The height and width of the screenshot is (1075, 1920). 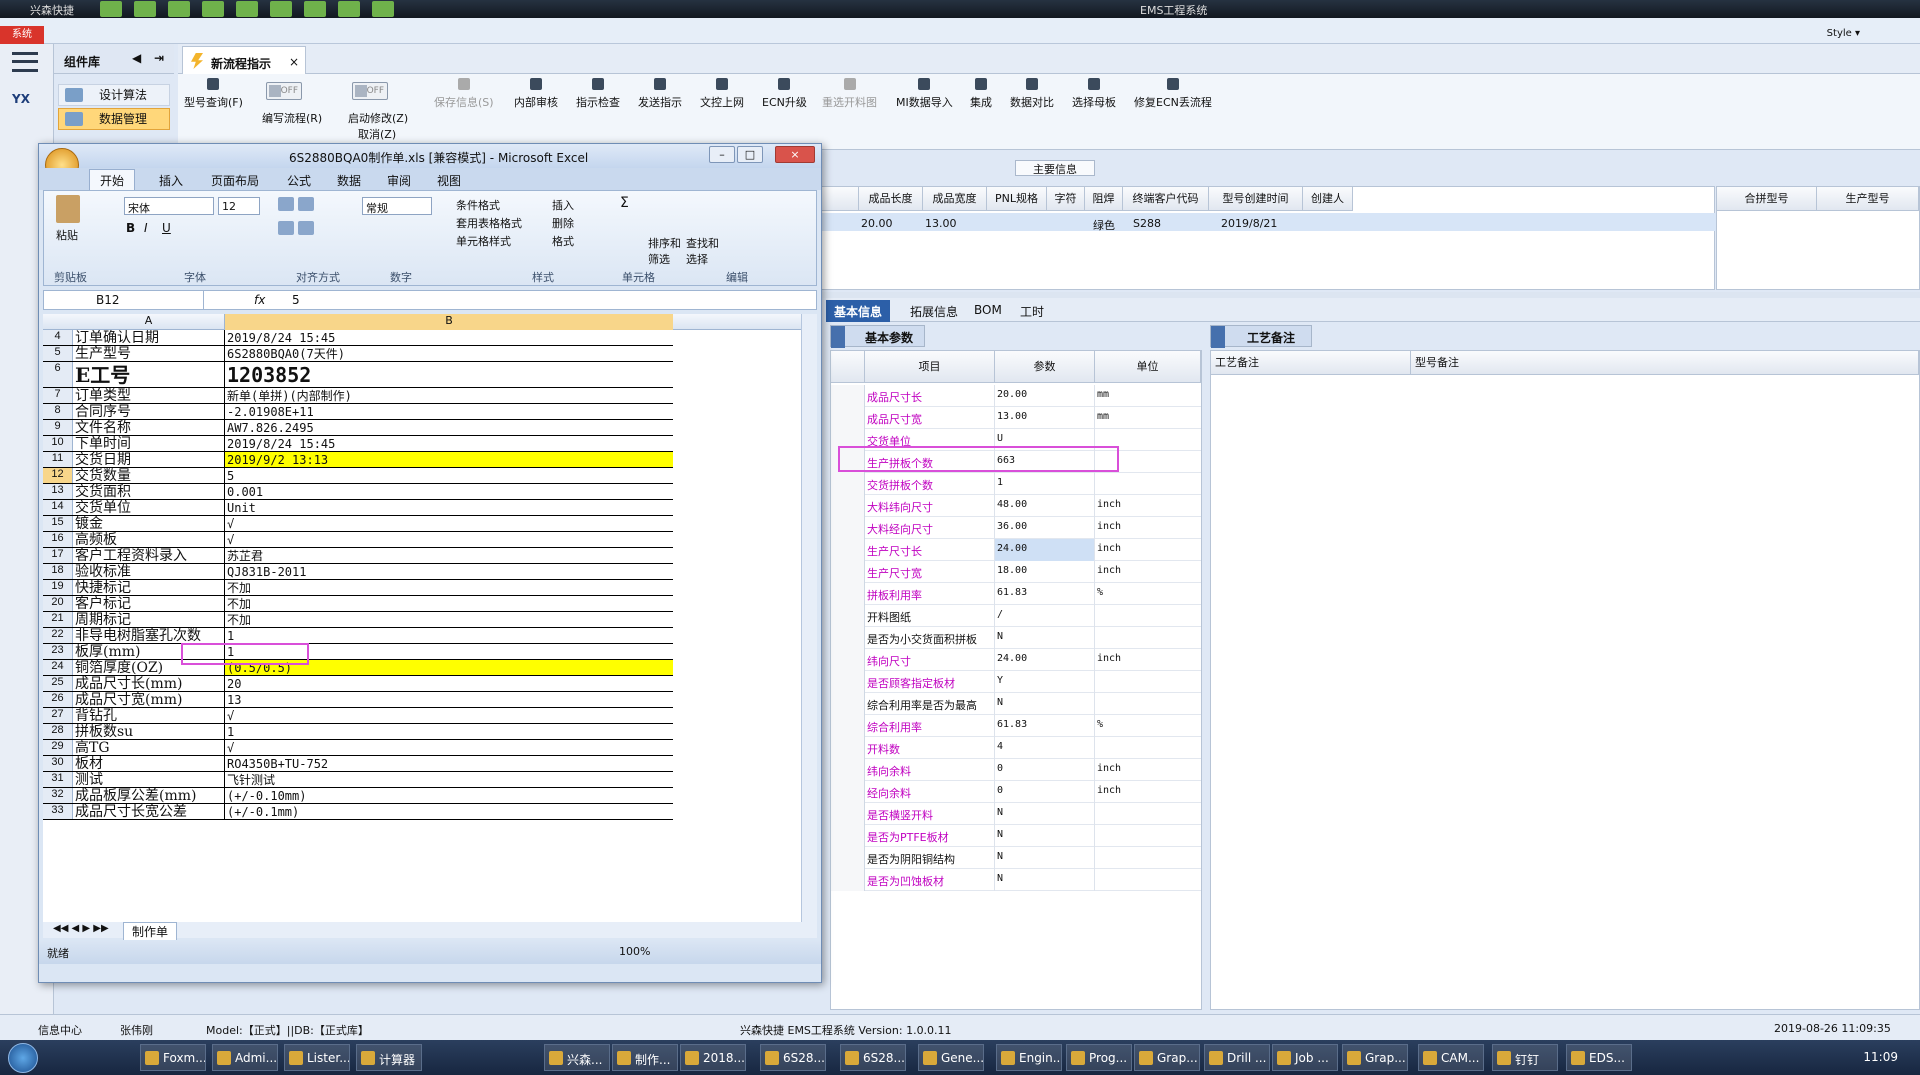 I want to click on collapse-left-icon: ◀, so click(x=136, y=58).